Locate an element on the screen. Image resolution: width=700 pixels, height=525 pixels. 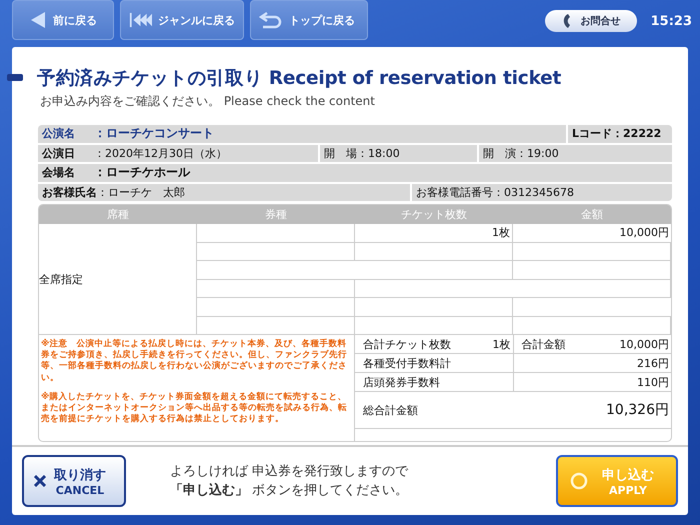
field-value: ：ローチケホール is located at coordinates (142, 173).